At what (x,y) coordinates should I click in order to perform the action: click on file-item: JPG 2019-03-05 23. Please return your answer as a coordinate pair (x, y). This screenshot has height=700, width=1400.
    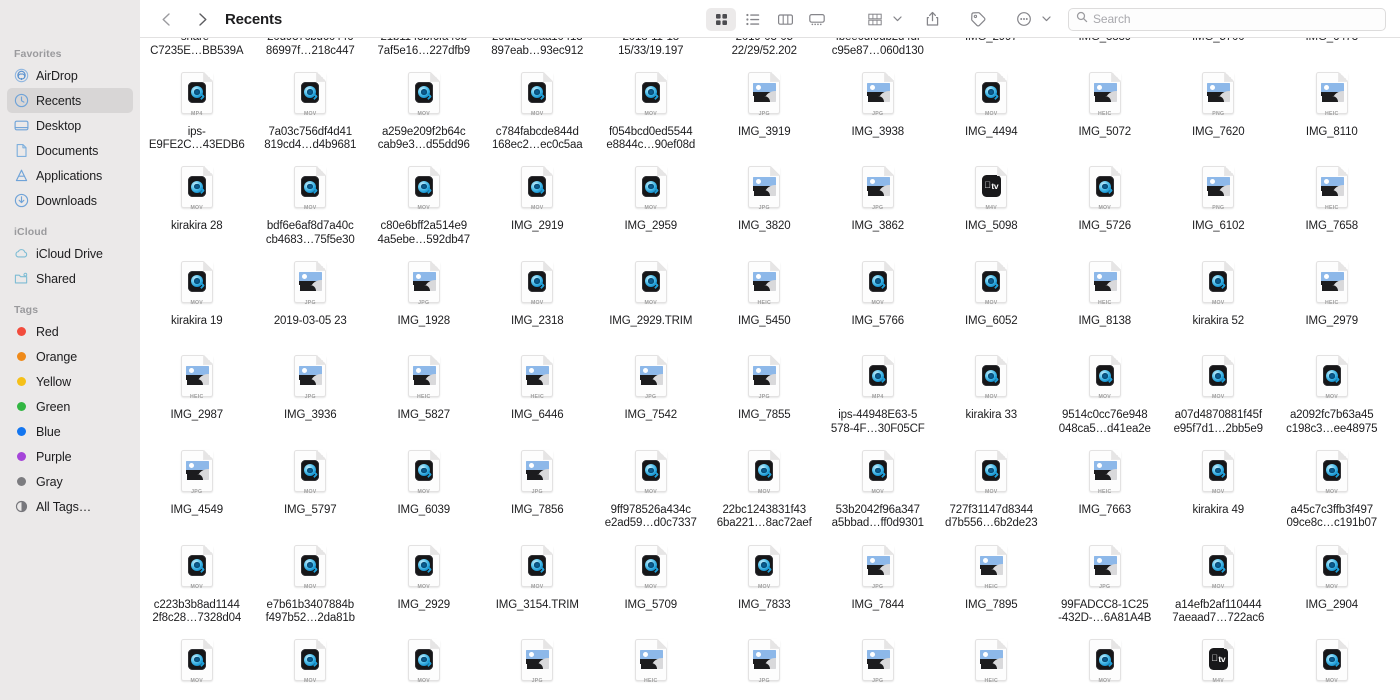
    Looking at the image, I should click on (311, 299).